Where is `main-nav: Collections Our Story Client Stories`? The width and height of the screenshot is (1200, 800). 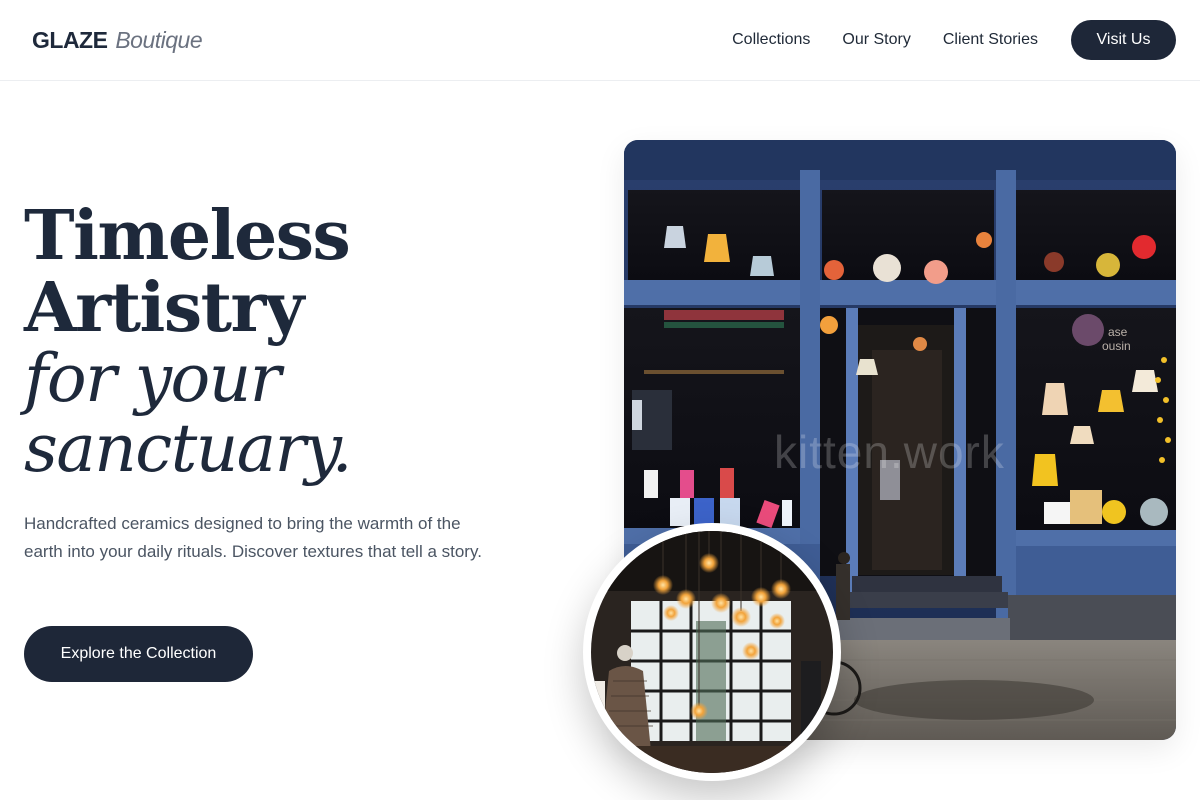 main-nav: Collections Our Story Client Stories is located at coordinates (885, 40).